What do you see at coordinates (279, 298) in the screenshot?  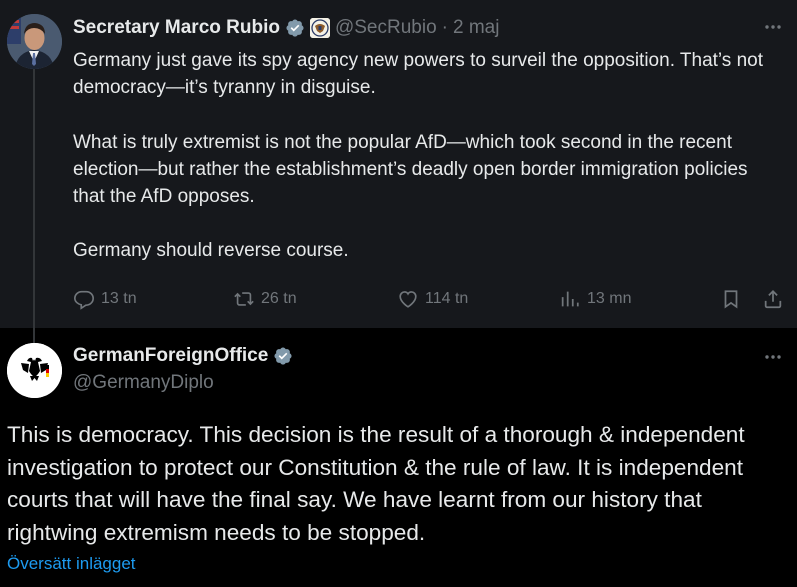 I see `repost-count: 26 tn` at bounding box center [279, 298].